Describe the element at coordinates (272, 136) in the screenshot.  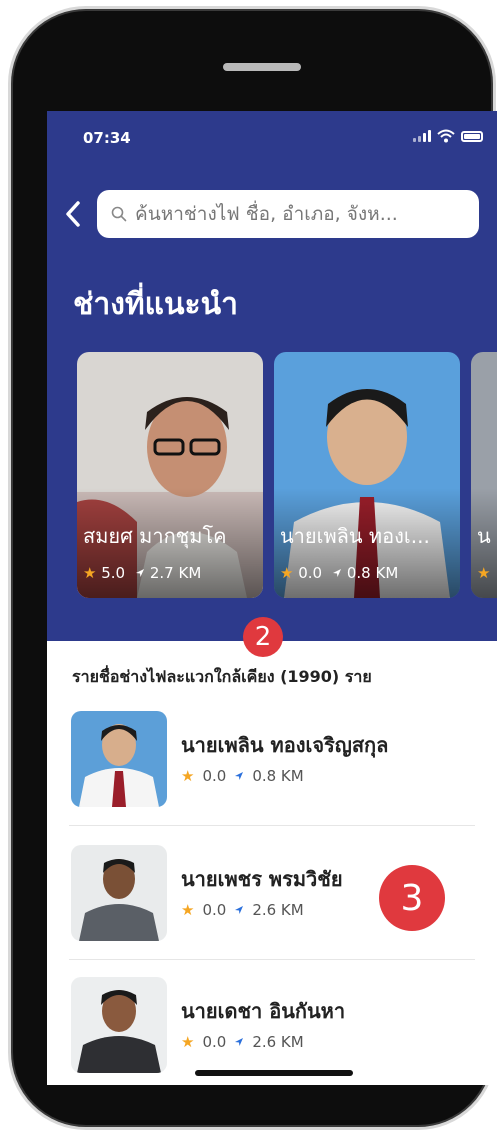
I see `status-bar: 07:34` at that location.